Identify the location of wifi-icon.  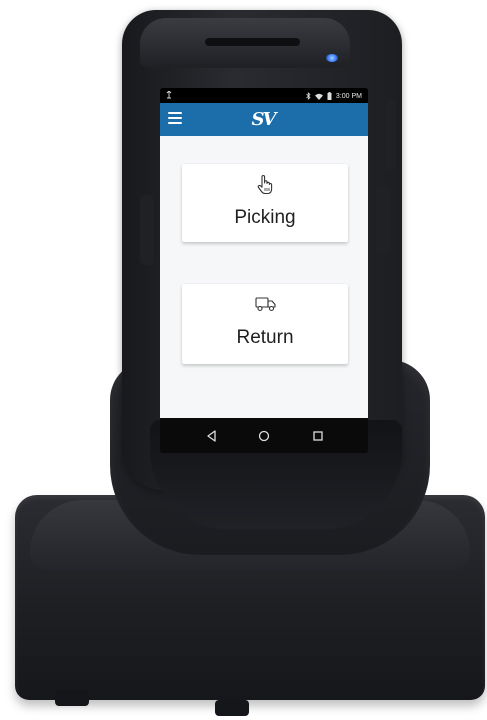
(318, 96).